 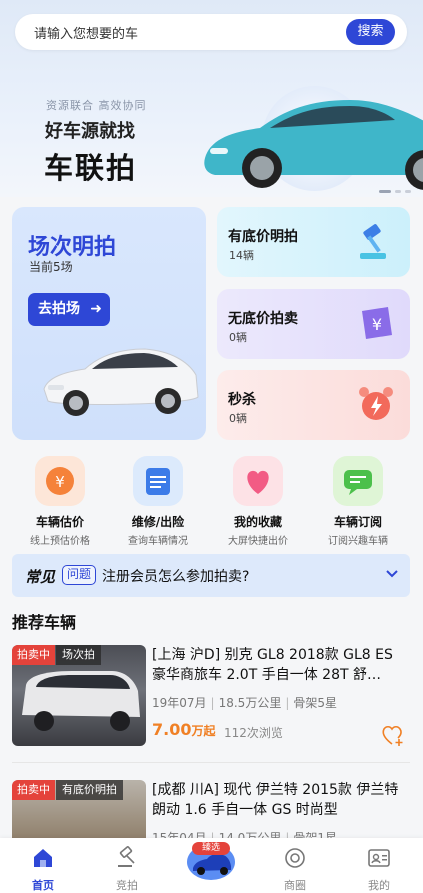 What do you see at coordinates (158, 541) in the screenshot?
I see `quick-sub: 查询车辆情况` at bounding box center [158, 541].